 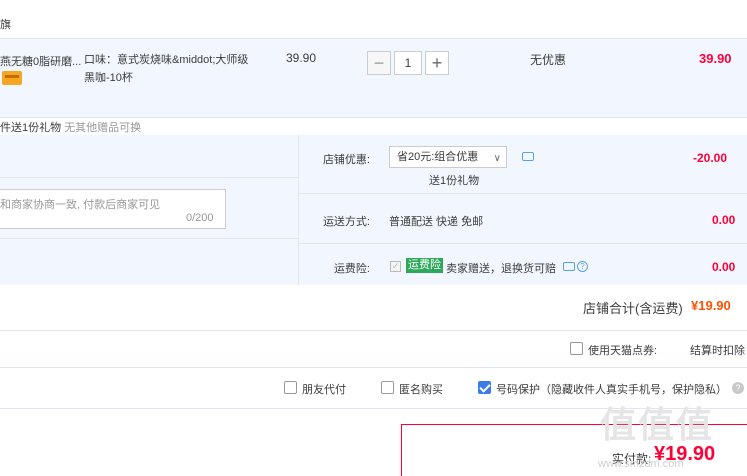 I want to click on quantity-stepper: − 1 +, so click(x=408, y=63).